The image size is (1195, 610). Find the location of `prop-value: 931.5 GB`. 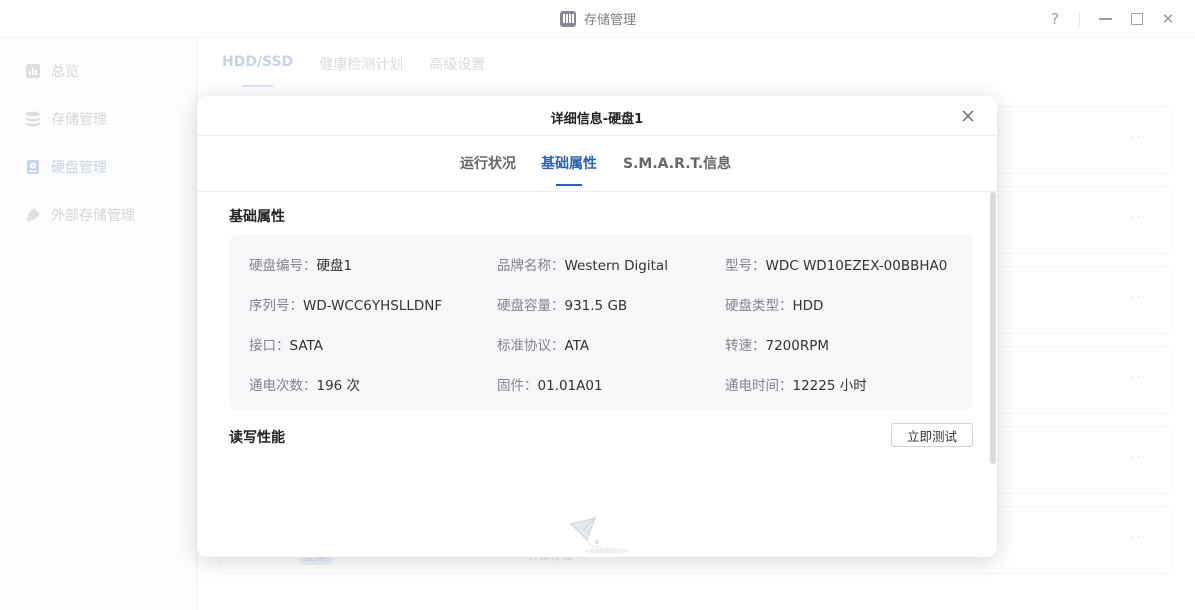

prop-value: 931.5 GB is located at coordinates (596, 306).